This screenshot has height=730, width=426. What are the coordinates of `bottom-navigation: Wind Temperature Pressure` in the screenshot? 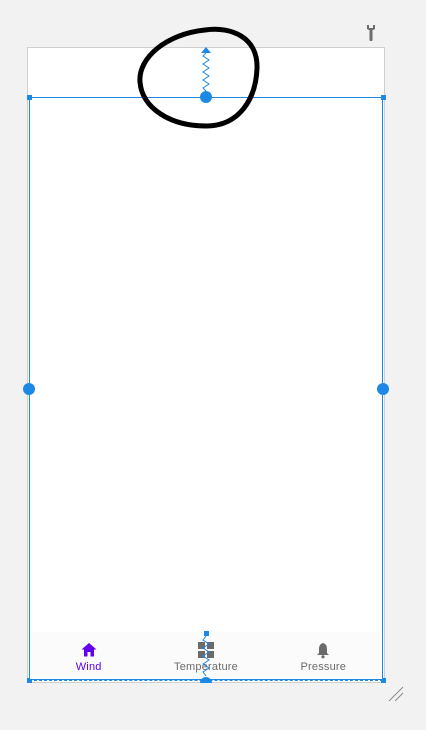 It's located at (206, 655).